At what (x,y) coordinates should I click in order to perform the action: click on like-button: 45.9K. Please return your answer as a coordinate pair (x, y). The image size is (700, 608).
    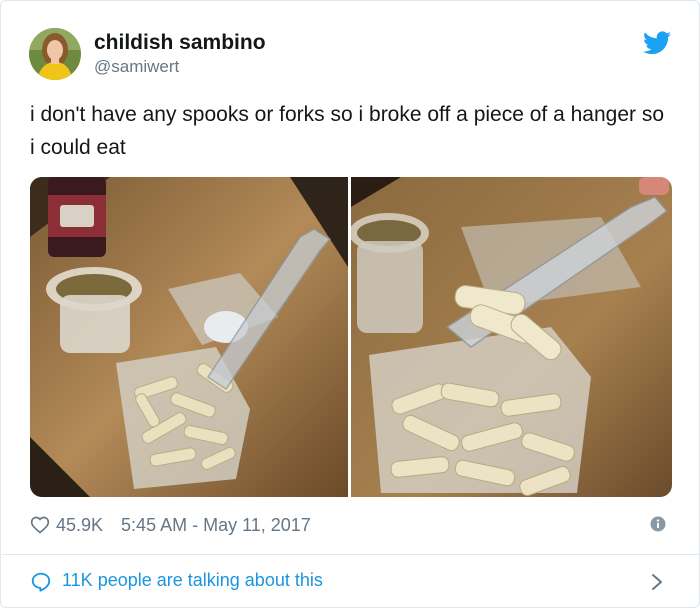
    Looking at the image, I should click on (75, 525).